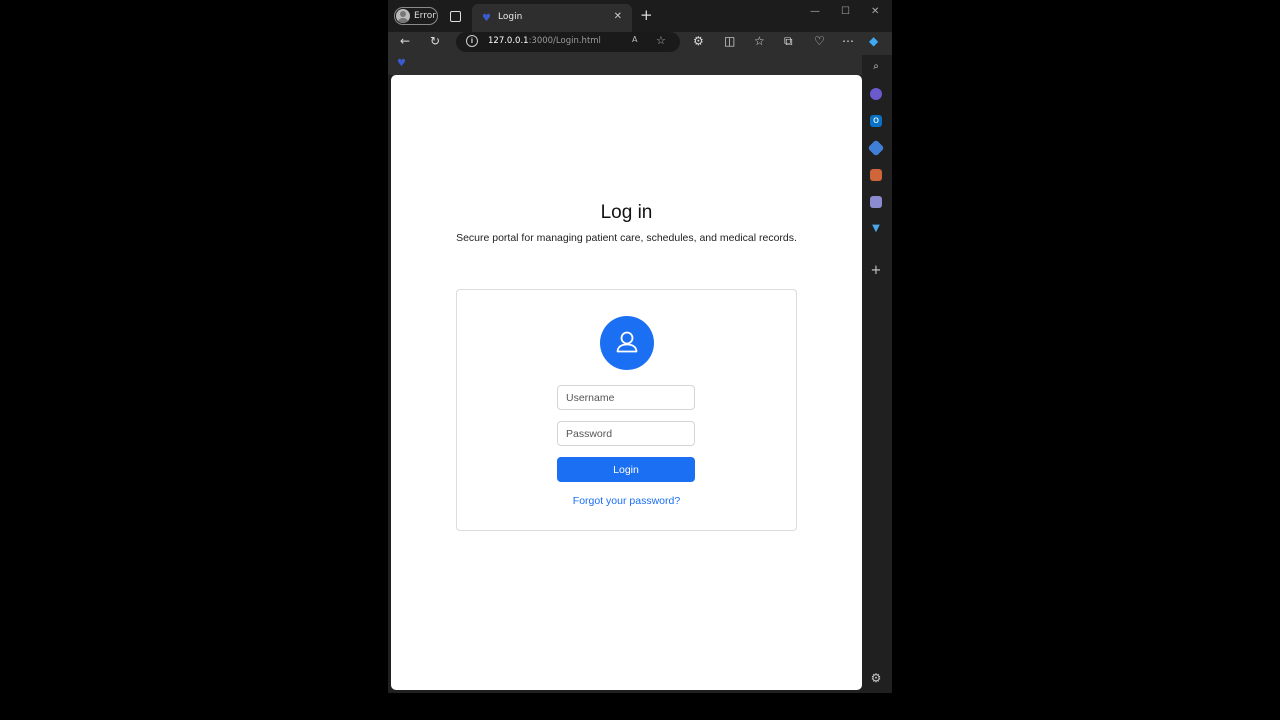 Image resolution: width=1280 pixels, height=720 pixels. I want to click on username-input, so click(626, 397).